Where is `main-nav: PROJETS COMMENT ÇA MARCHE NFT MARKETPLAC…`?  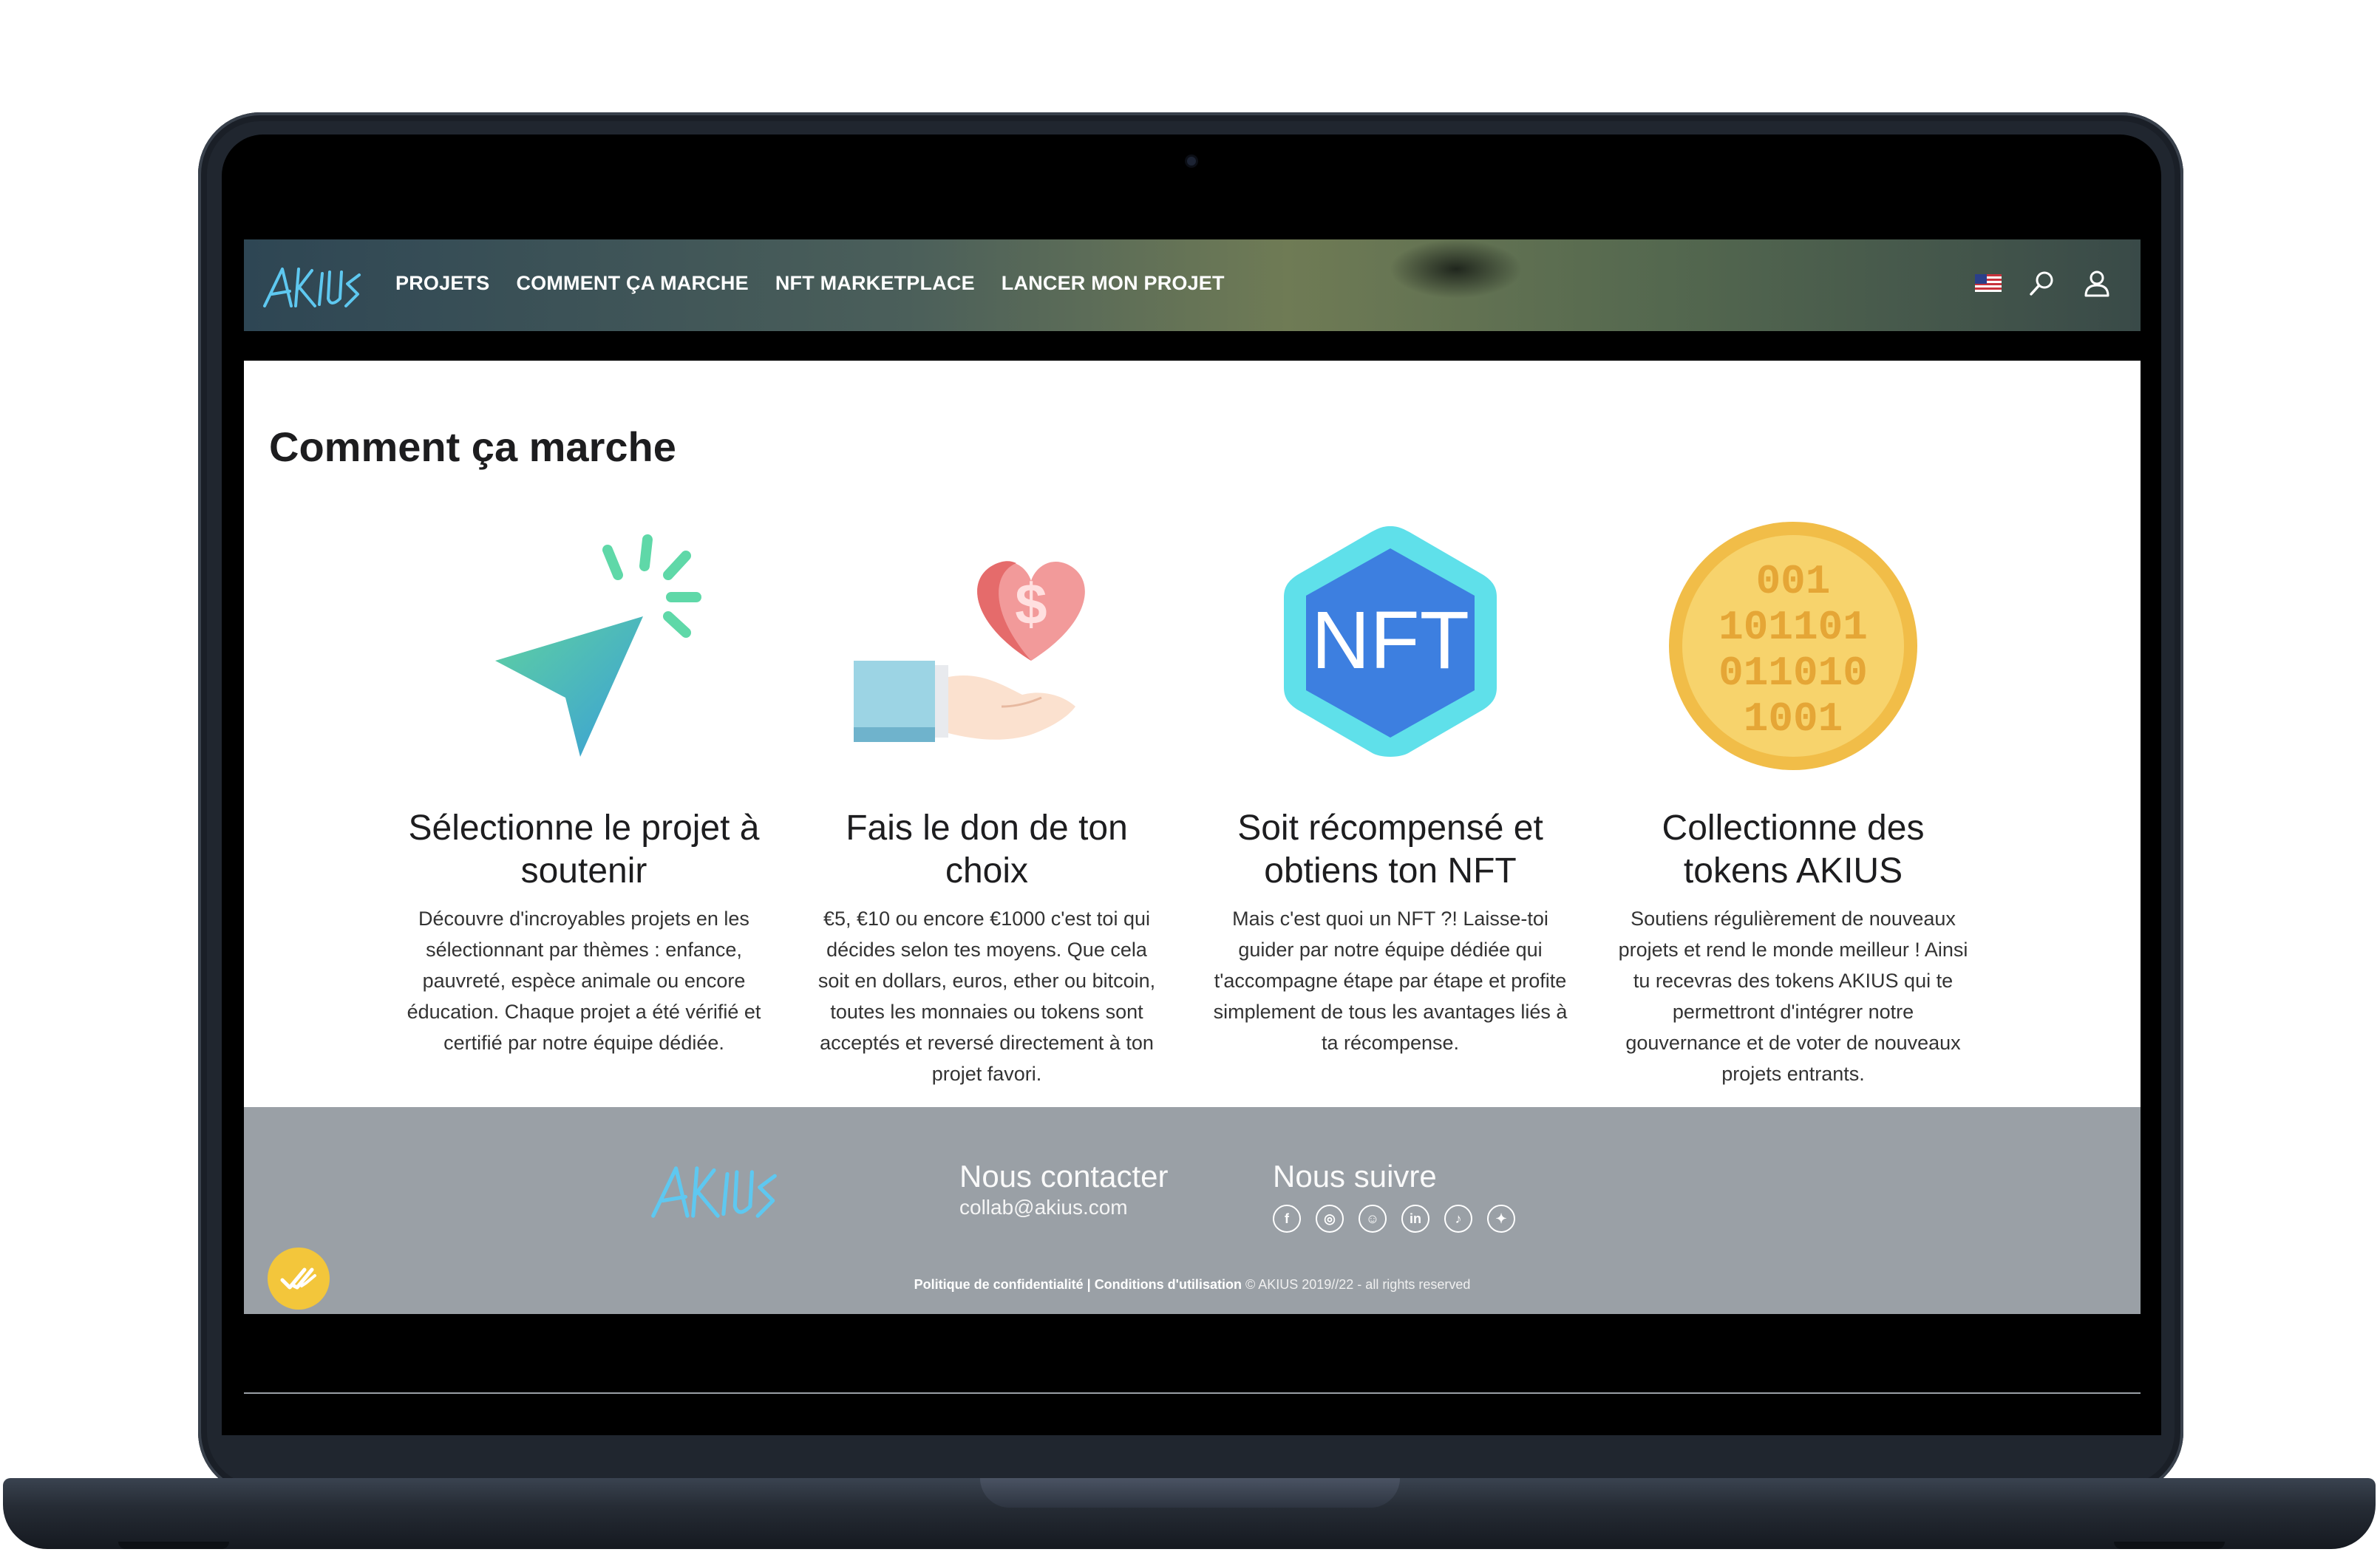
main-nav: PROJETS COMMENT ÇA MARCHE NFT MARKETPLAC… is located at coordinates (810, 283).